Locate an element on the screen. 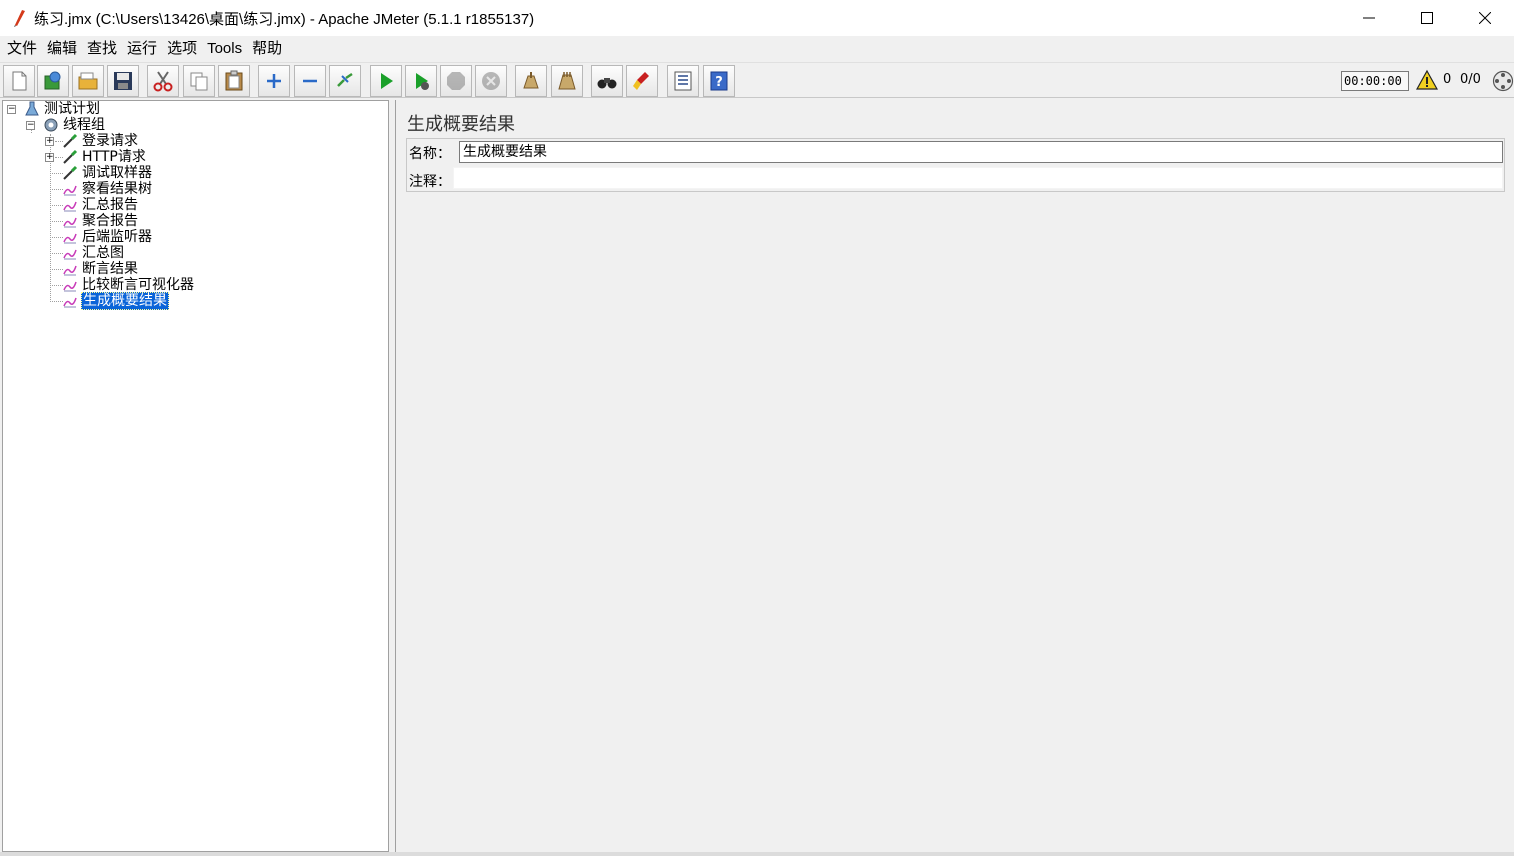  comment-input is located at coordinates (978, 178).